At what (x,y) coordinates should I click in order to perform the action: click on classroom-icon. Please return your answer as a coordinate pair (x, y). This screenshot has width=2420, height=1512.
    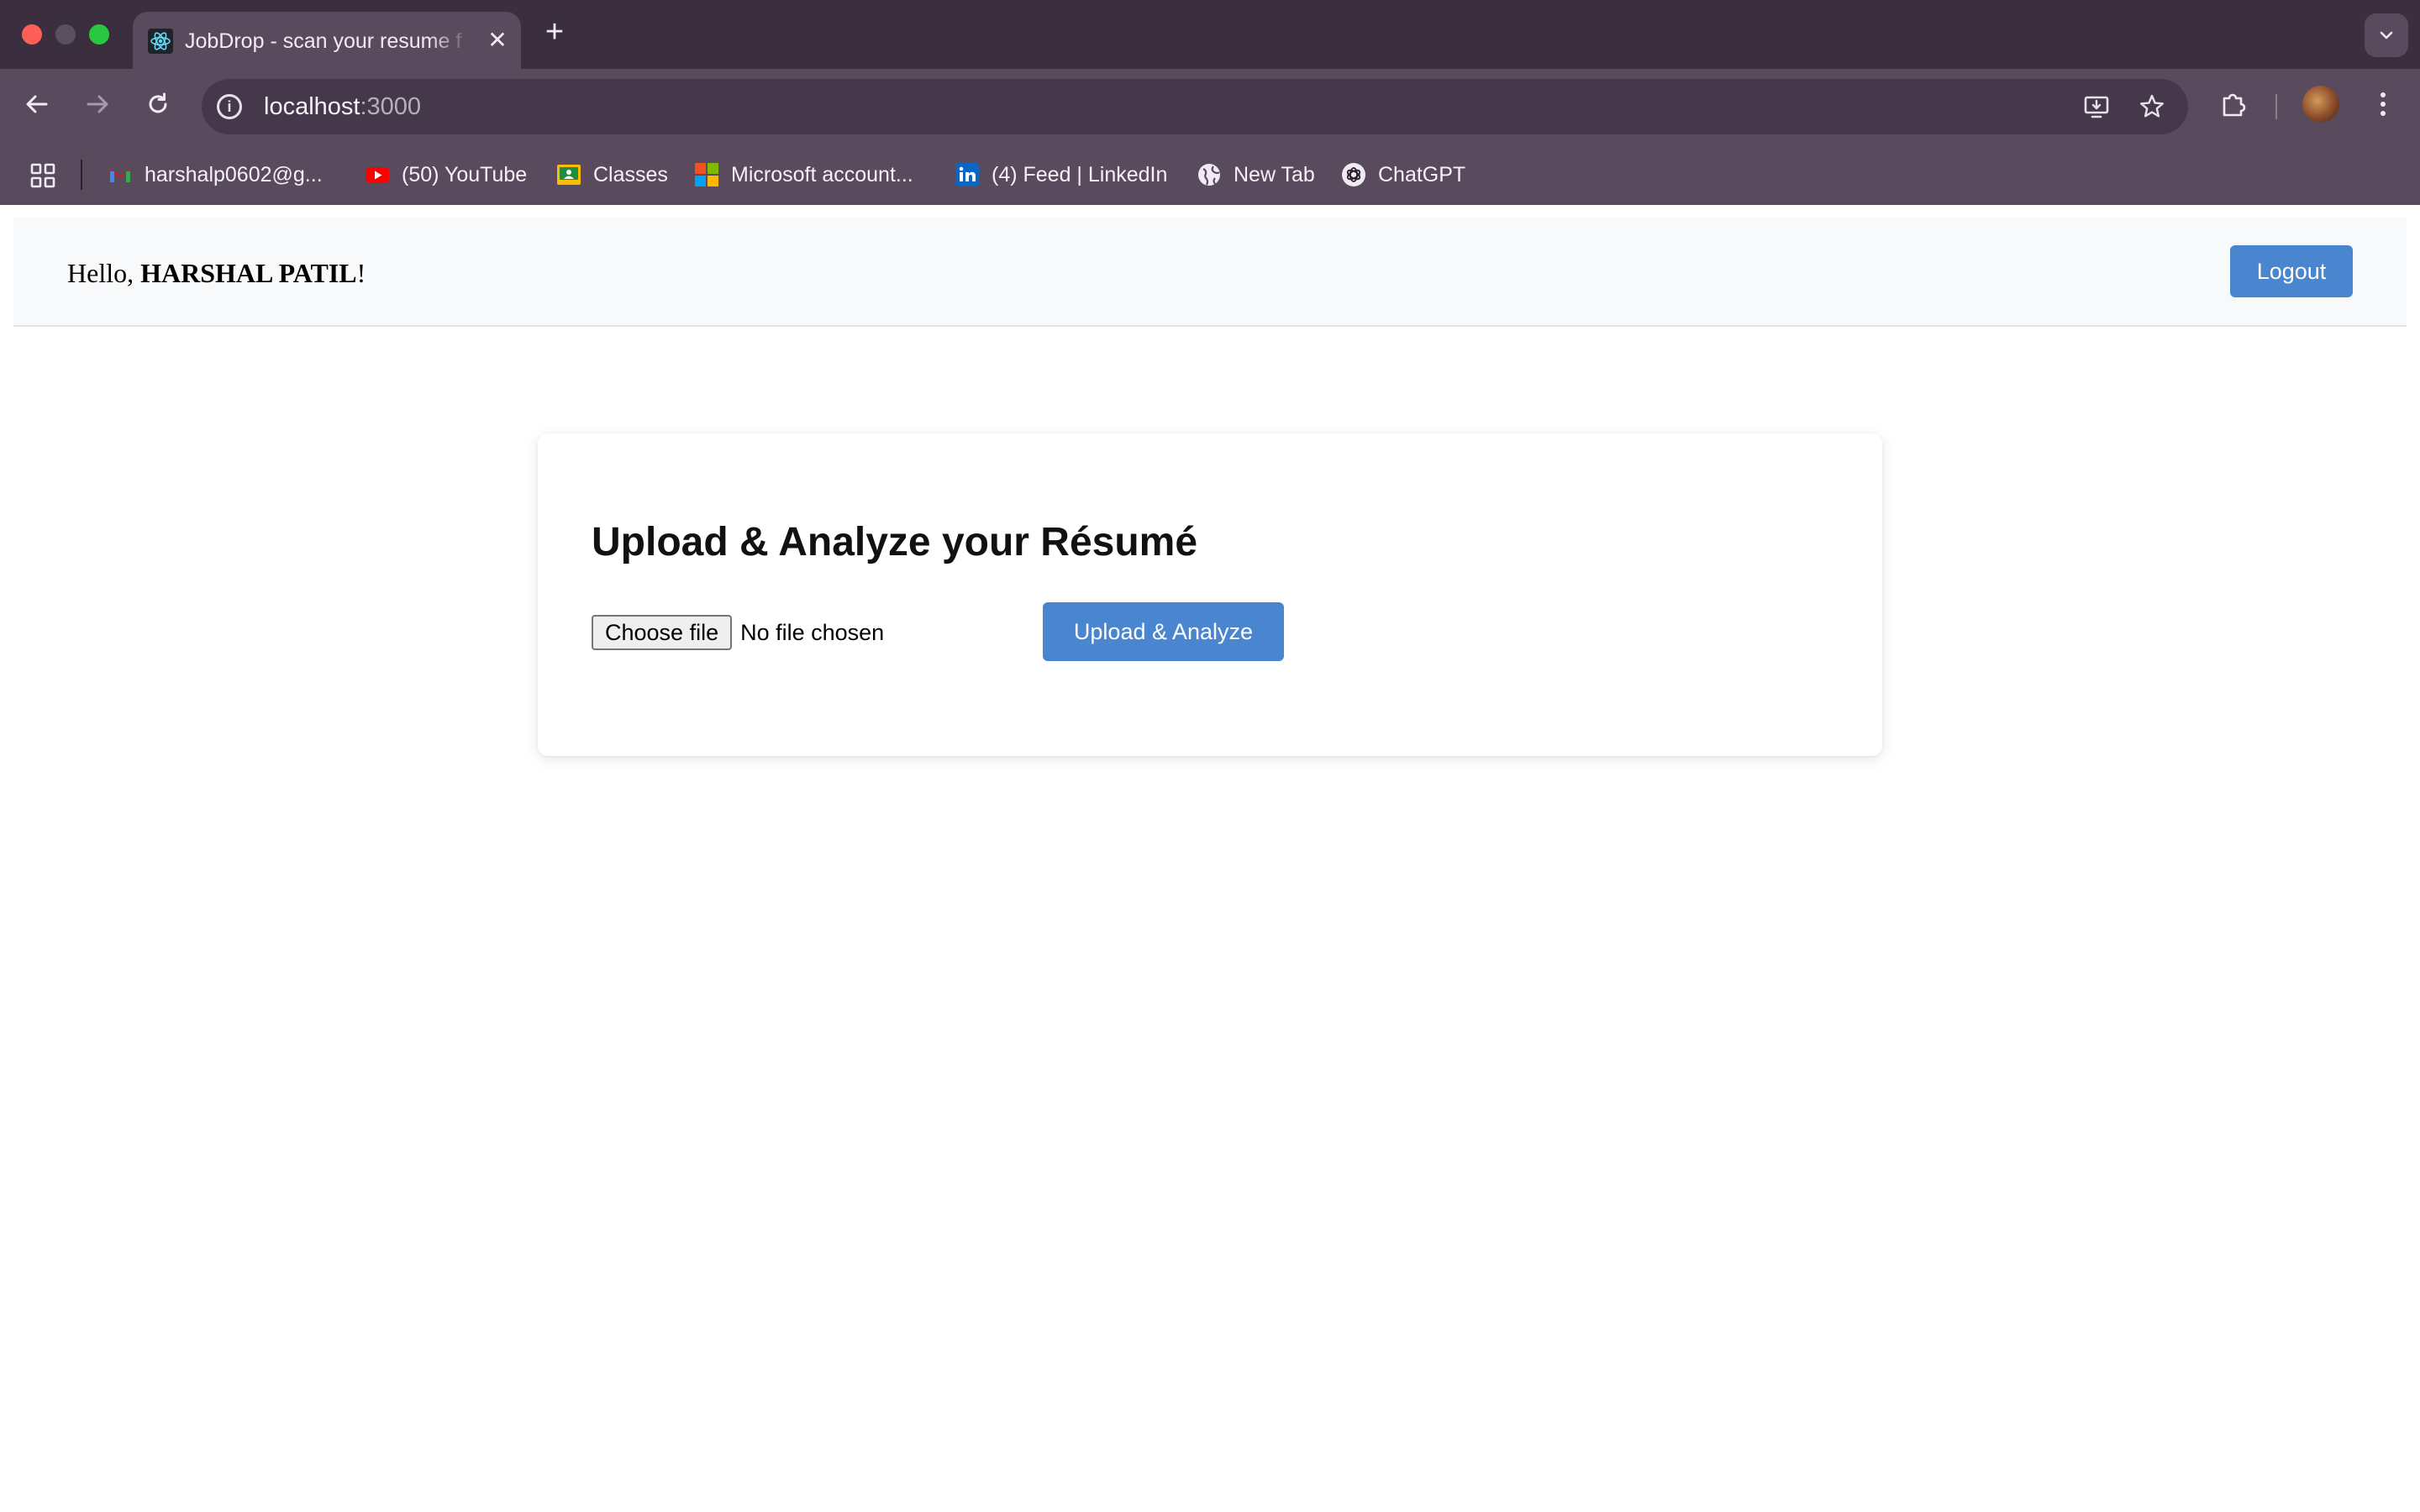
    Looking at the image, I should click on (569, 175).